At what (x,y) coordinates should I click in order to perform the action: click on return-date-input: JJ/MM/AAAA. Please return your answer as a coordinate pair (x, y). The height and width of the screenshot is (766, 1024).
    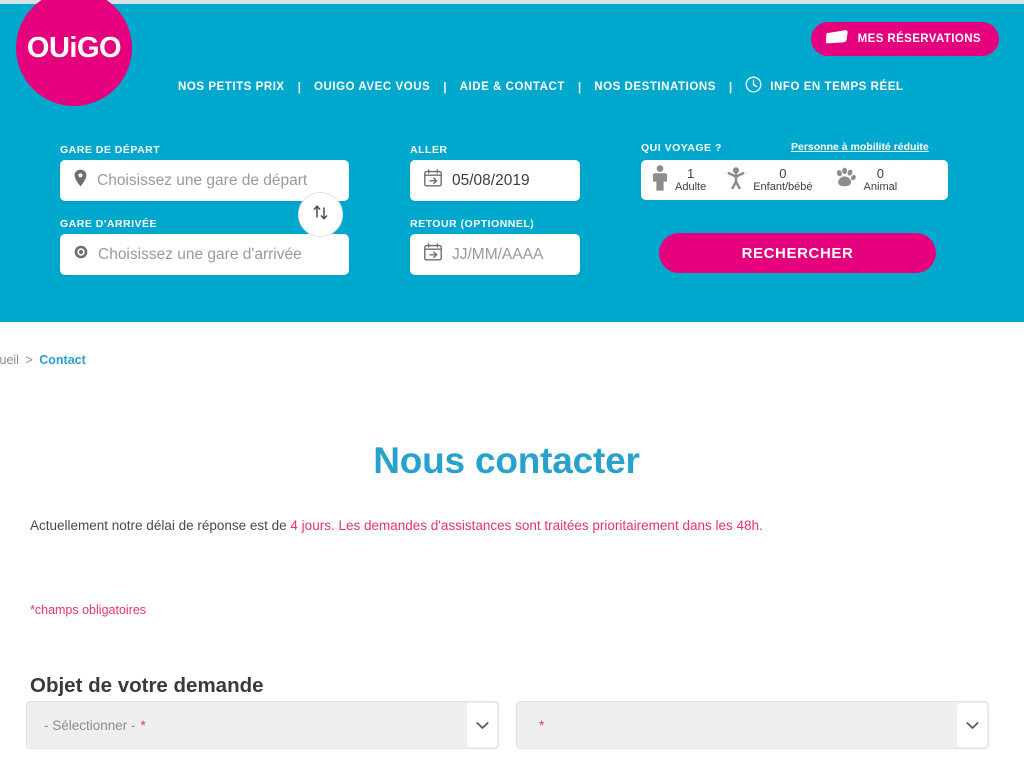
    Looking at the image, I should click on (495, 254).